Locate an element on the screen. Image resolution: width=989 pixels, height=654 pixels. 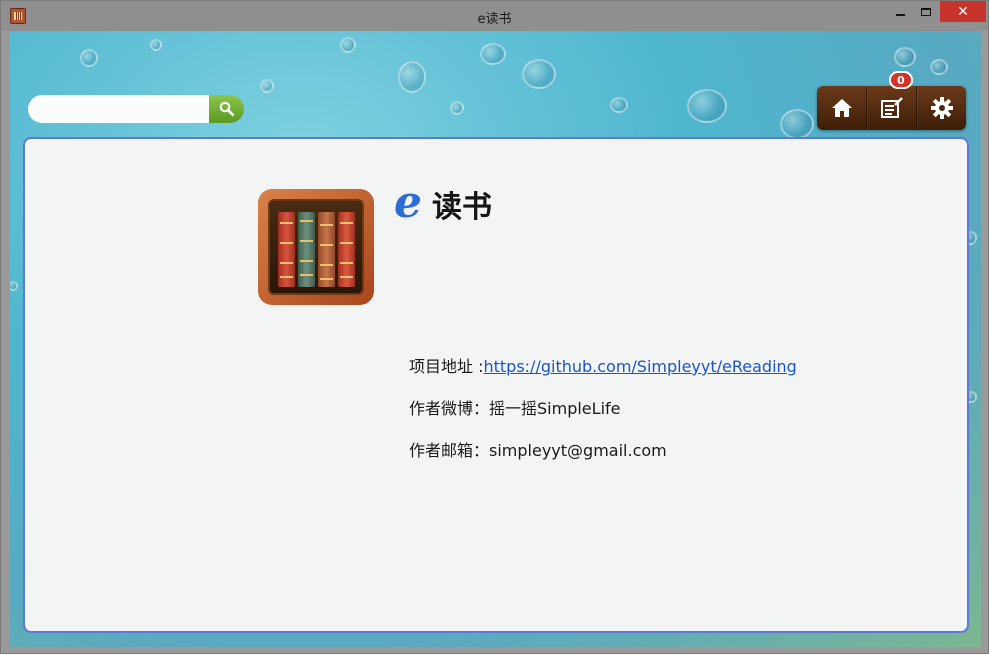
close-icon: ✕ is located at coordinates (963, 11).